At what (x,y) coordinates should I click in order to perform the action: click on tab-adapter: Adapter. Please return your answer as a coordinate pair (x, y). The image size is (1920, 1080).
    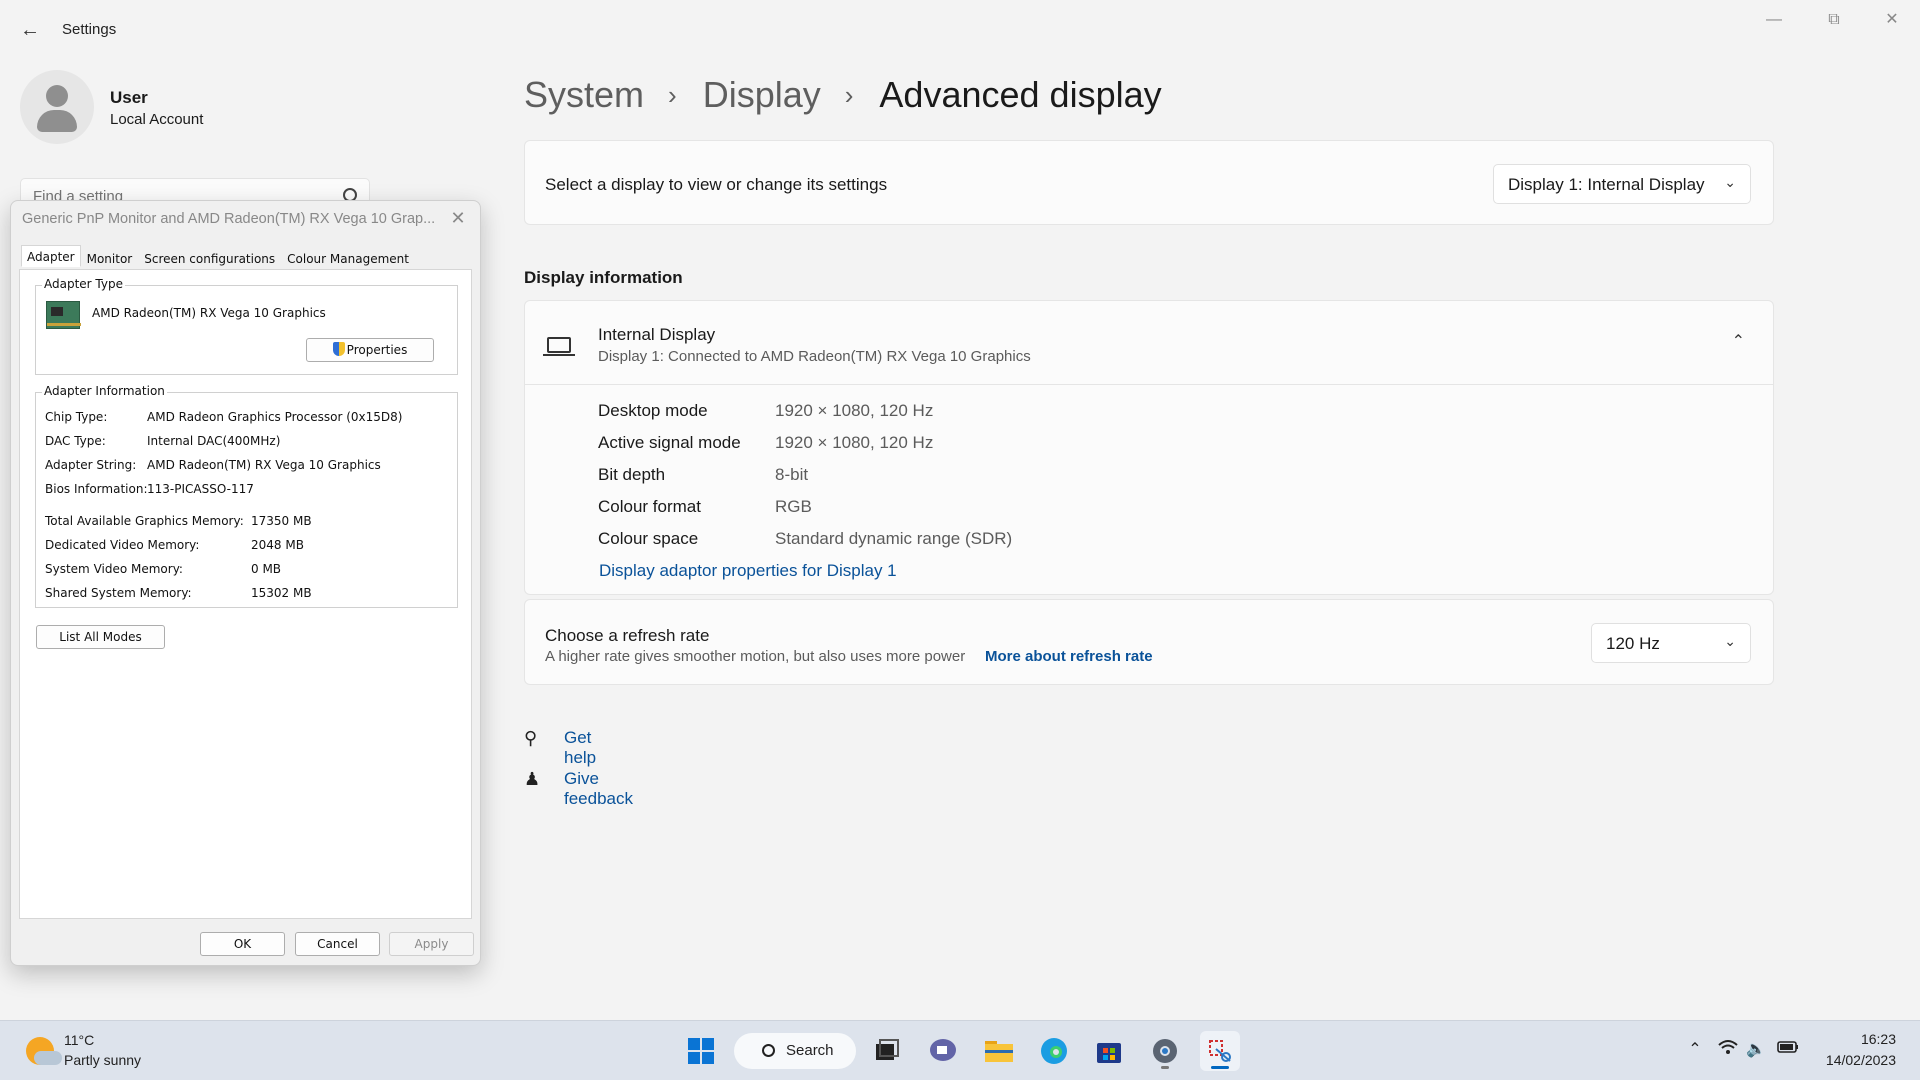
    Looking at the image, I should click on (51, 256).